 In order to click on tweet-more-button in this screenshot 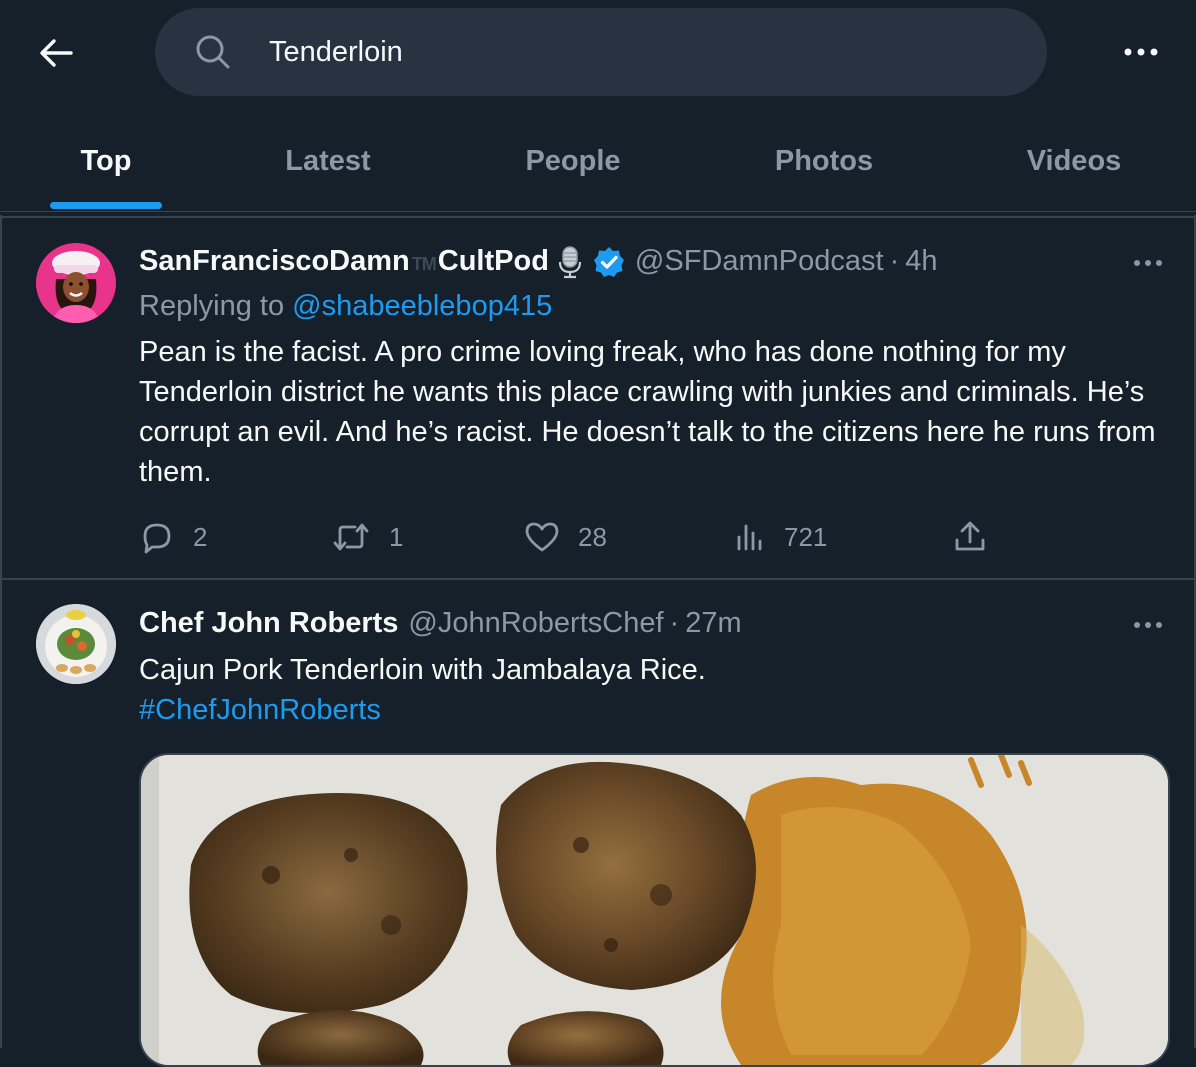, I will do `click(1148, 625)`.